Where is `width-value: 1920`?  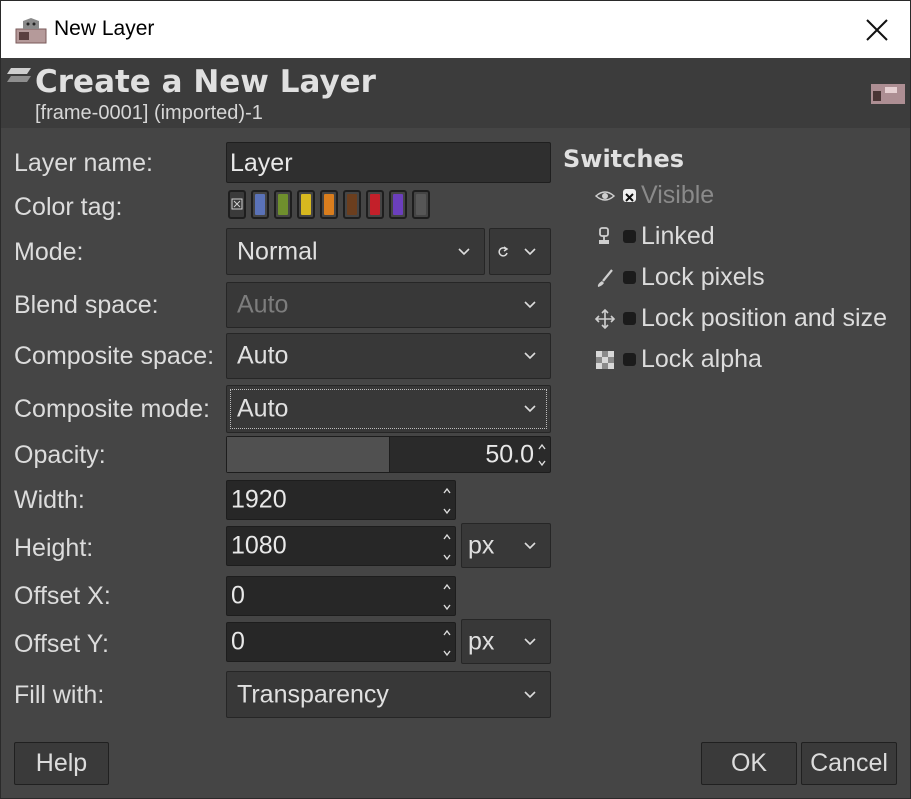
width-value: 1920 is located at coordinates (259, 499).